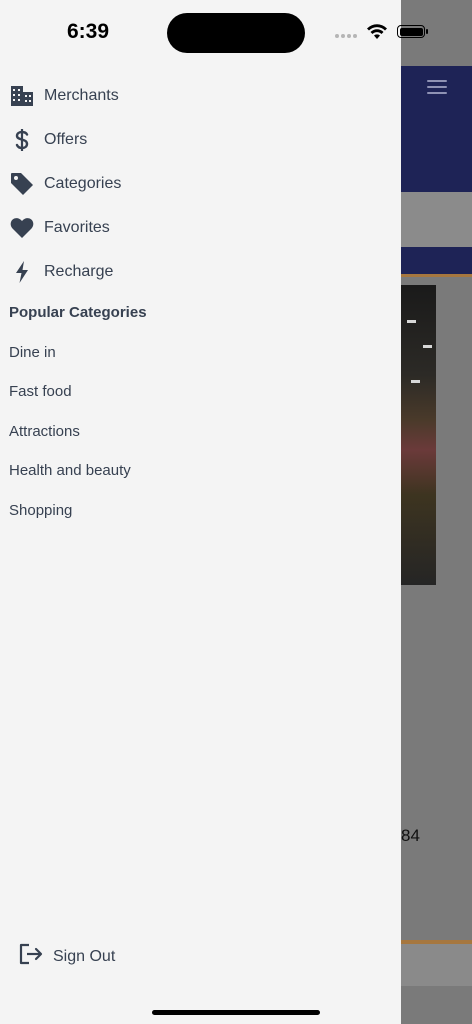 The image size is (472, 1024). What do you see at coordinates (81, 95) in the screenshot?
I see `menu-item-label: Merchants` at bounding box center [81, 95].